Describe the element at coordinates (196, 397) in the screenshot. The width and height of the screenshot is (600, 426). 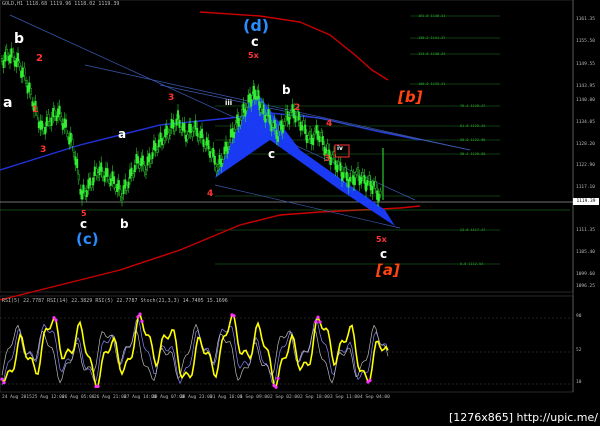
I see `time-tick: 28 Aug 23:00` at that location.